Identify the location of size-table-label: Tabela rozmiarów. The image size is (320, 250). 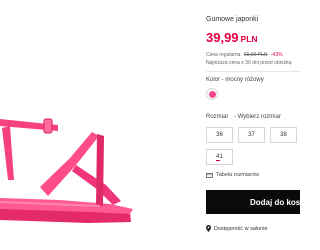
(238, 175).